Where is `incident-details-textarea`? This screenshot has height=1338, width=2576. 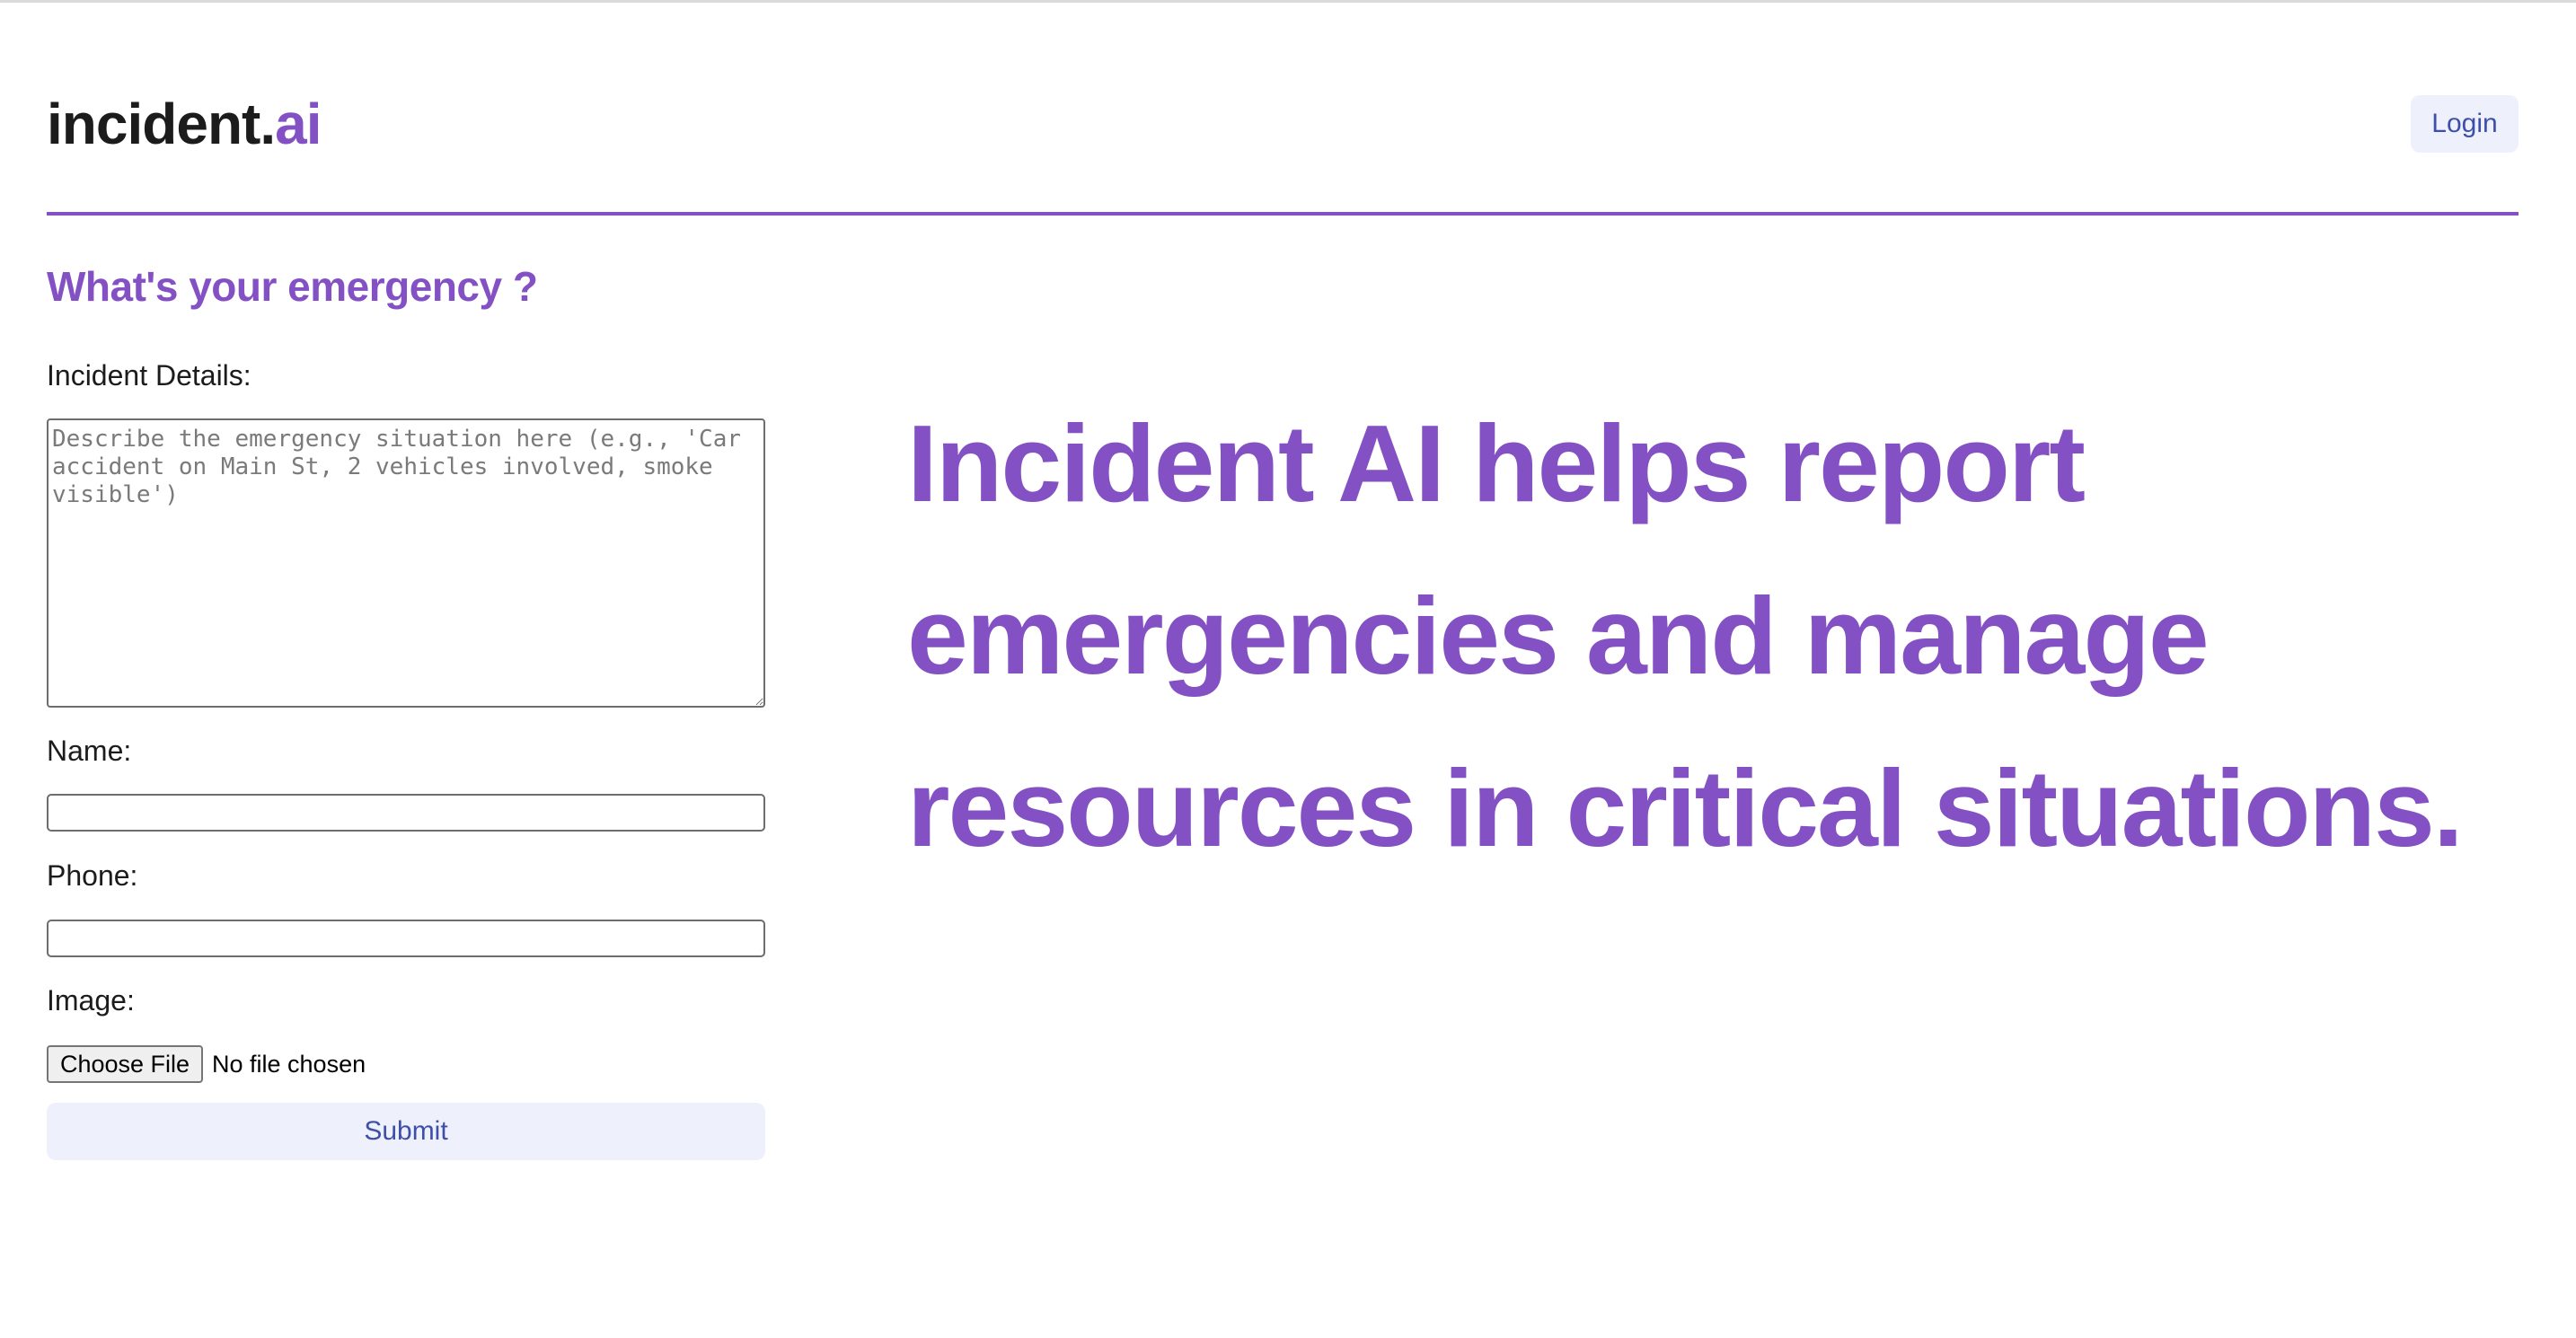 incident-details-textarea is located at coordinates (406, 563).